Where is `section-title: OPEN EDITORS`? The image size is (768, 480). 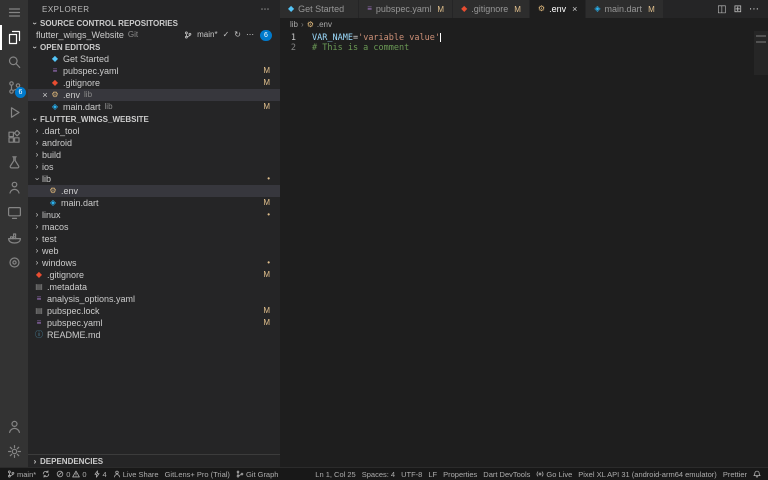 section-title: OPEN EDITORS is located at coordinates (70, 47).